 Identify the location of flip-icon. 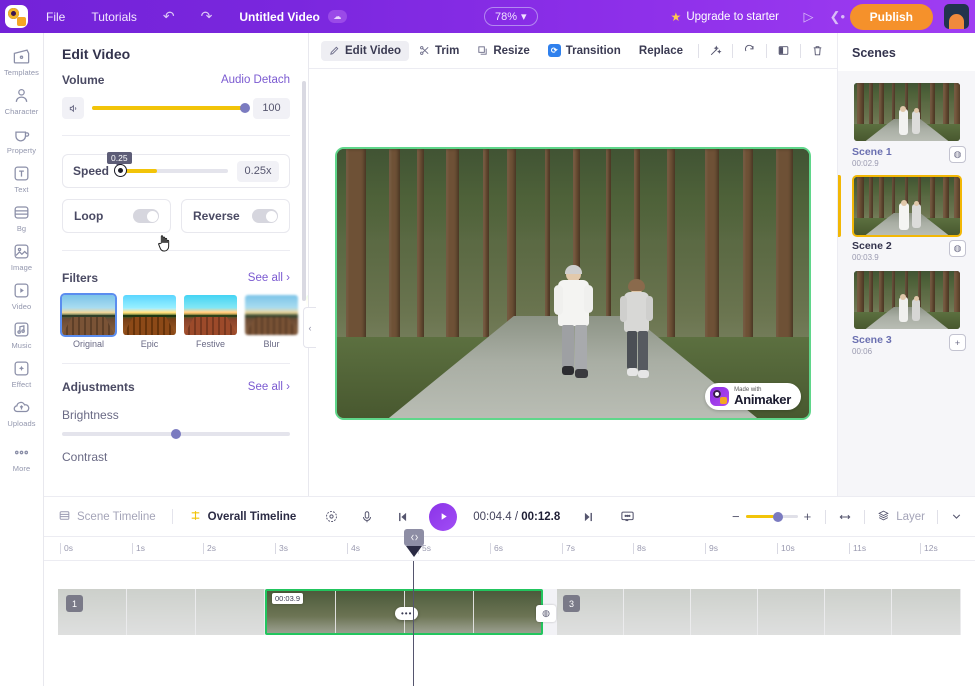
(783, 50).